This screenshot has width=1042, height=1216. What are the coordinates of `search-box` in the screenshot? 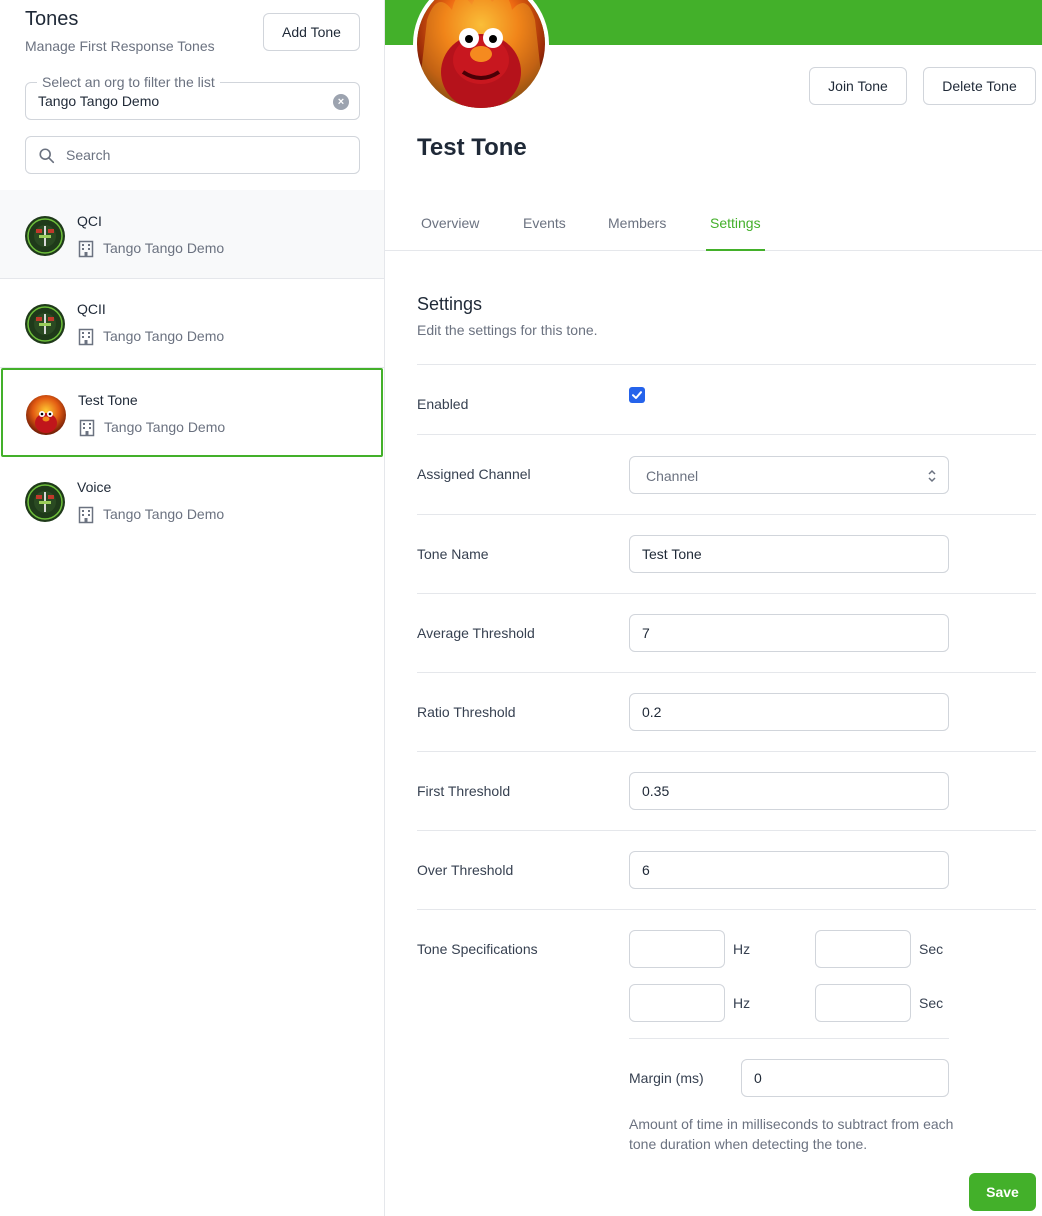 It's located at (192, 155).